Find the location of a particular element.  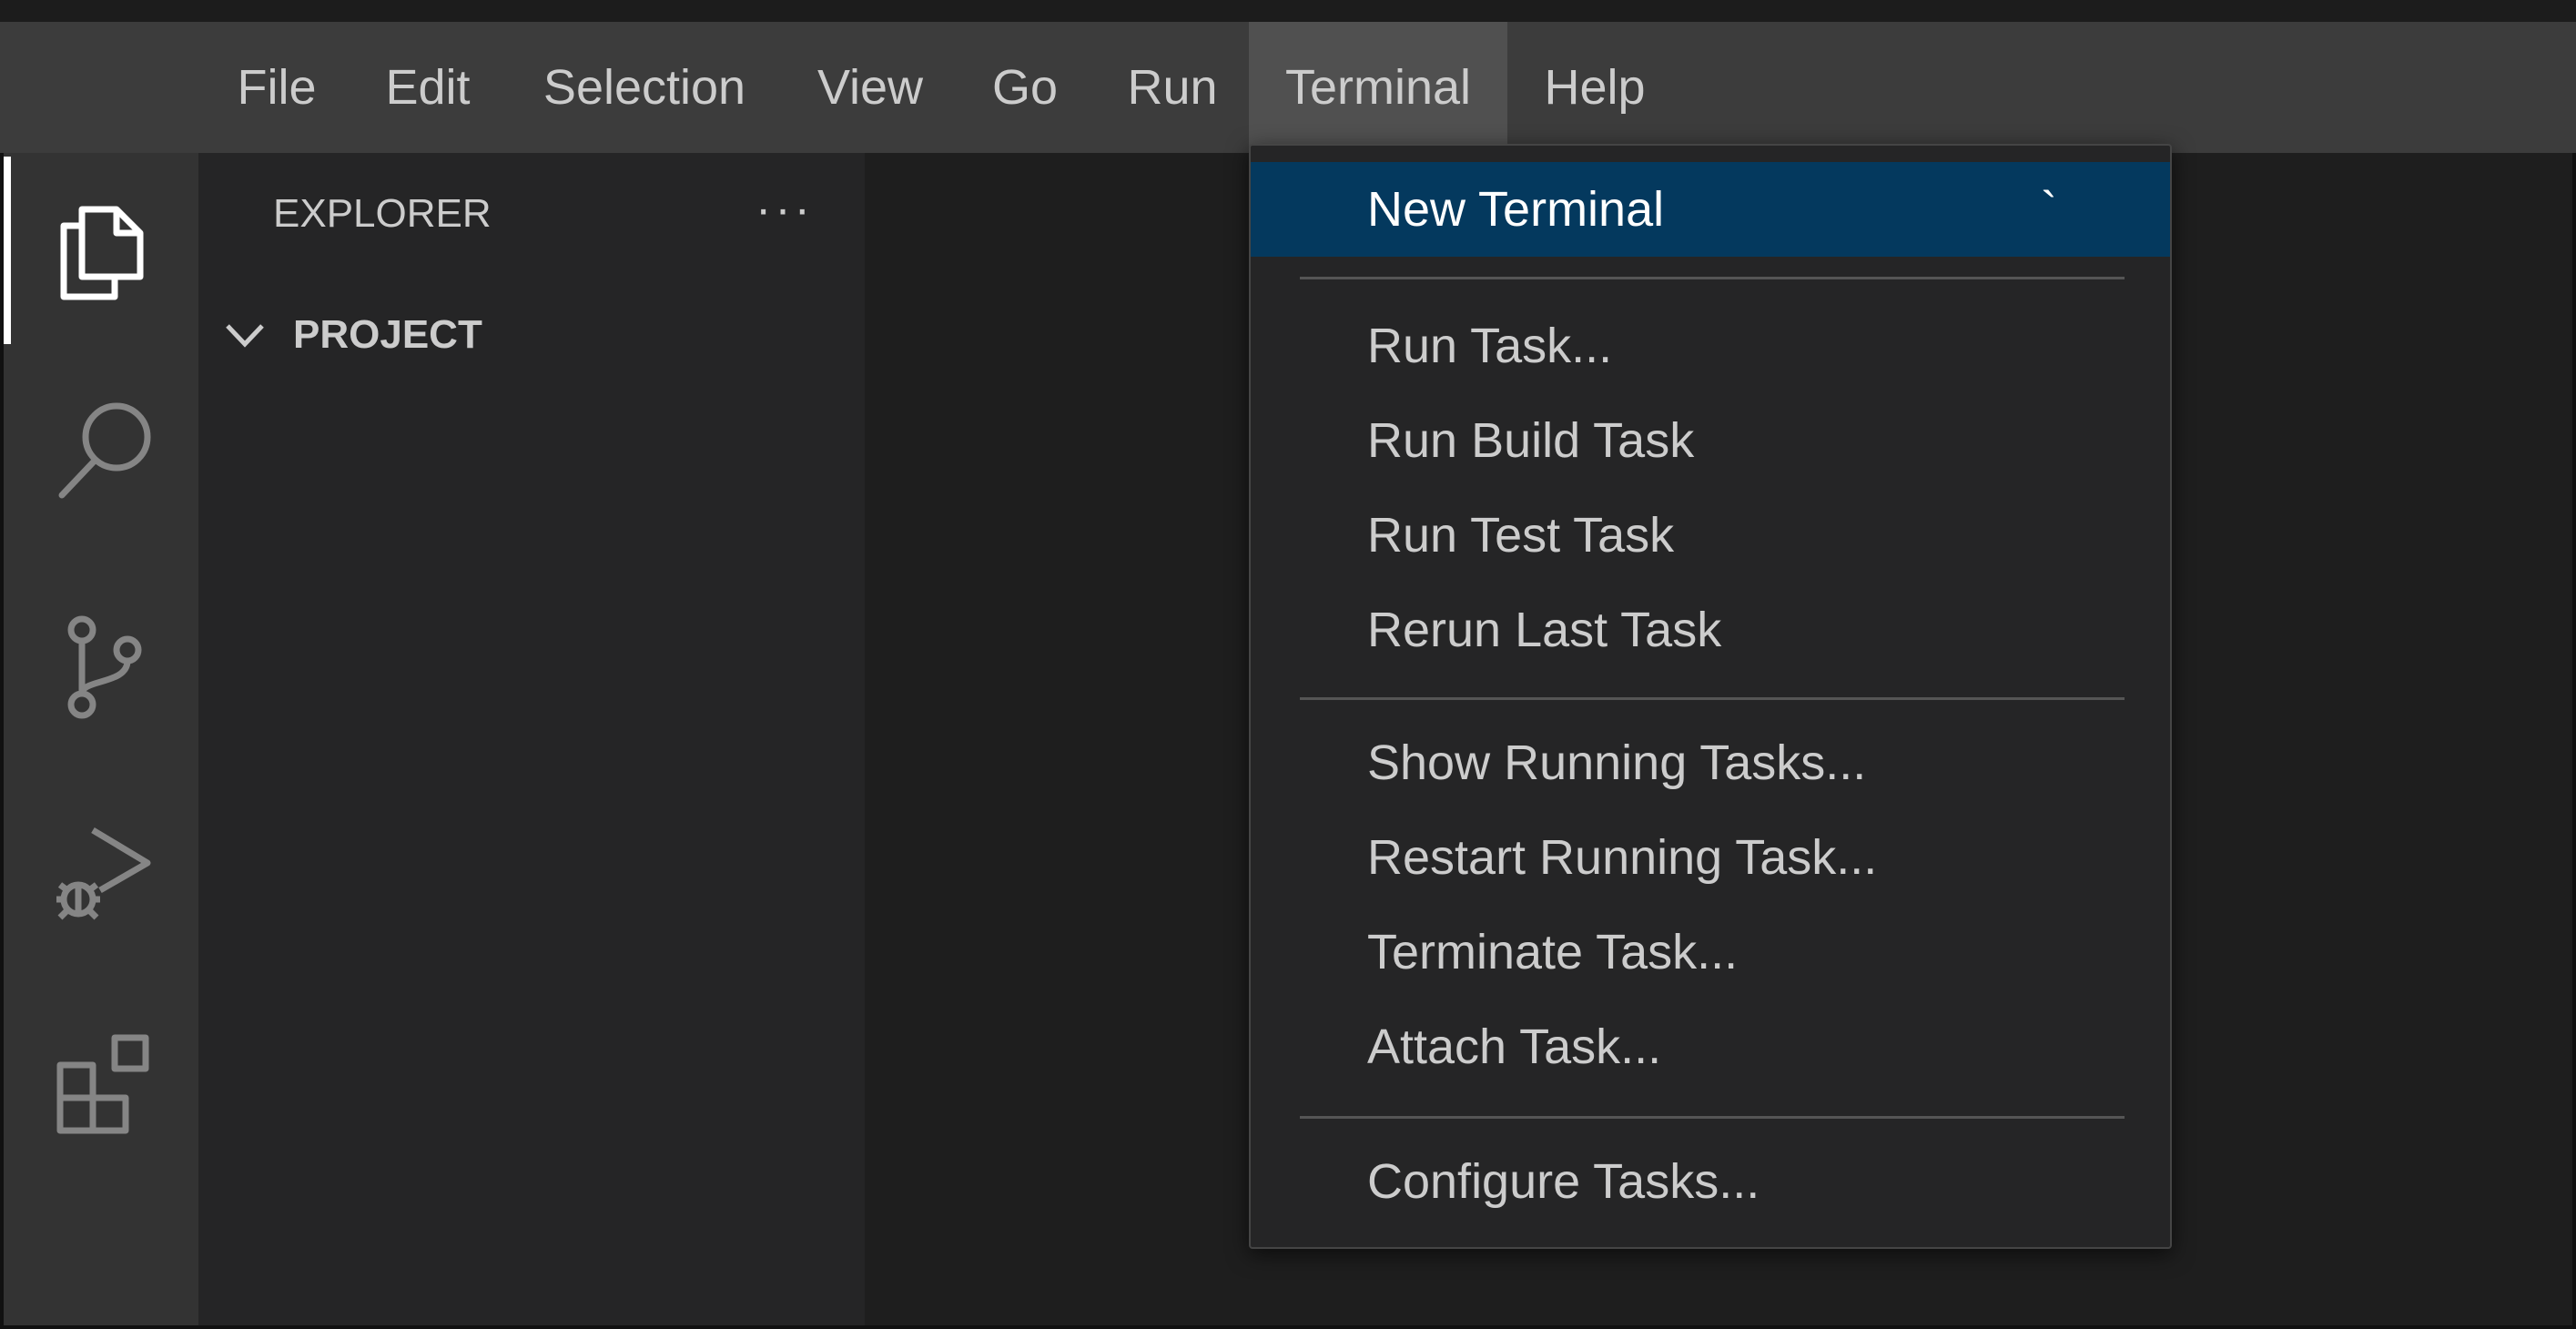

explorer-title: EXPLORER is located at coordinates (382, 213).